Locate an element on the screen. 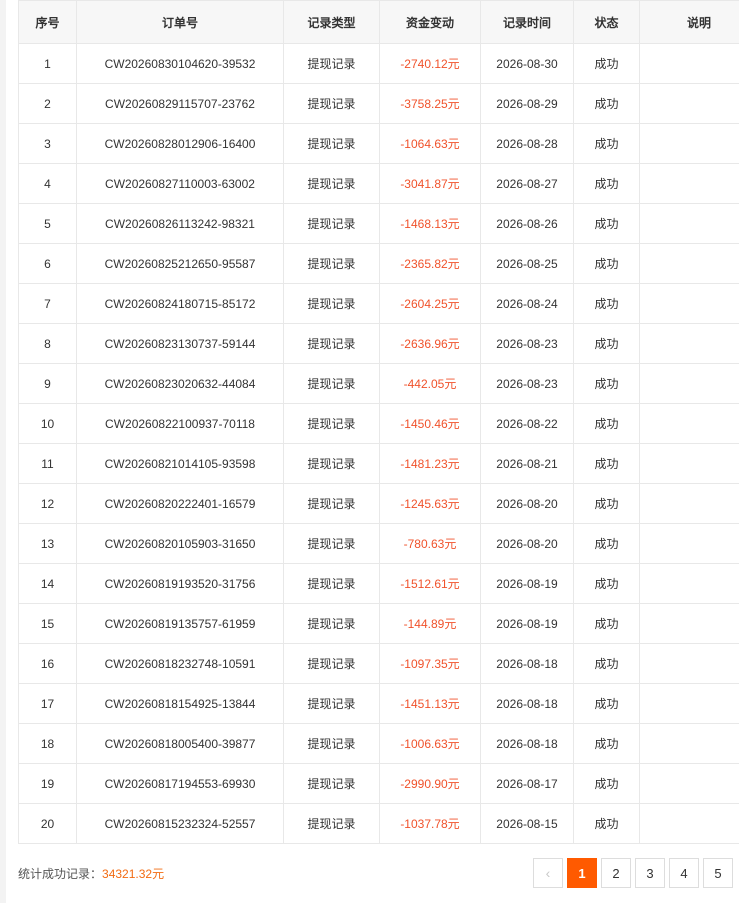 This screenshot has width=739, height=903. cell-index: 17 is located at coordinates (47, 703).